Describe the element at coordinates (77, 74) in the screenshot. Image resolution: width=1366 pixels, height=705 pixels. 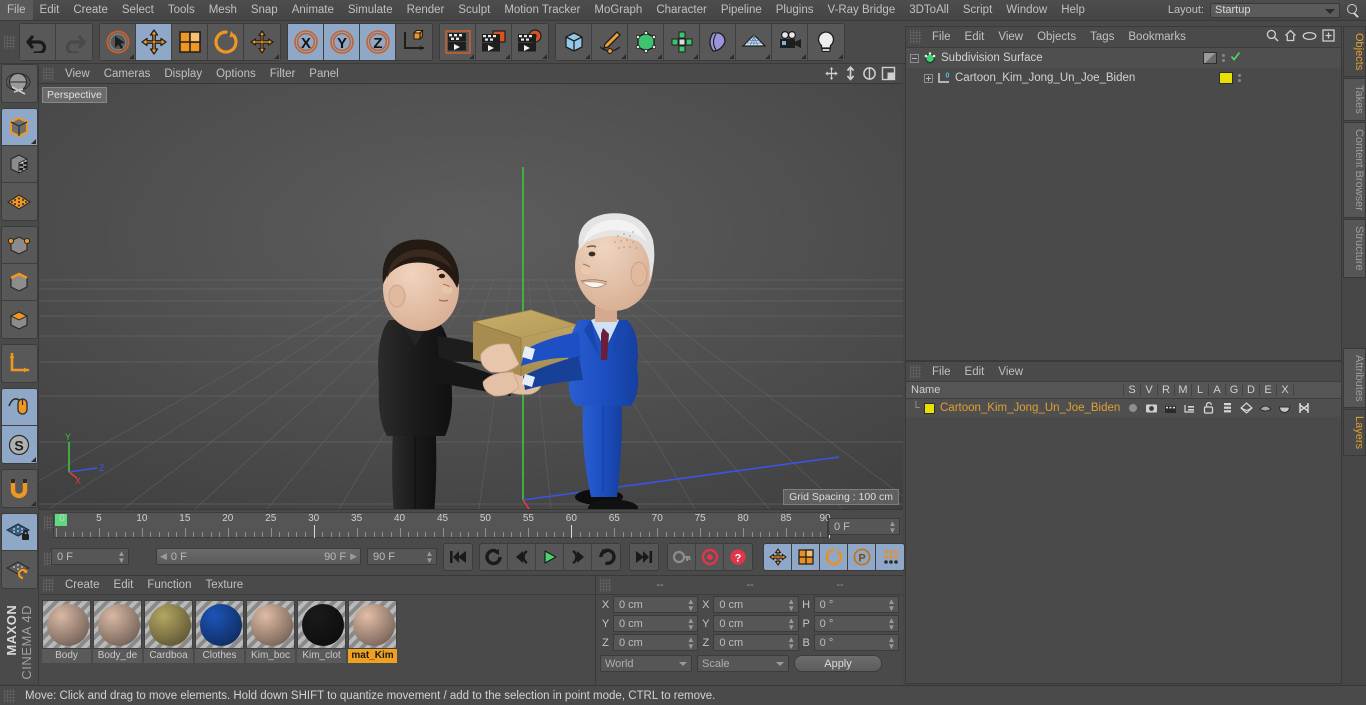
I see `viewport-menu-view: View` at that location.